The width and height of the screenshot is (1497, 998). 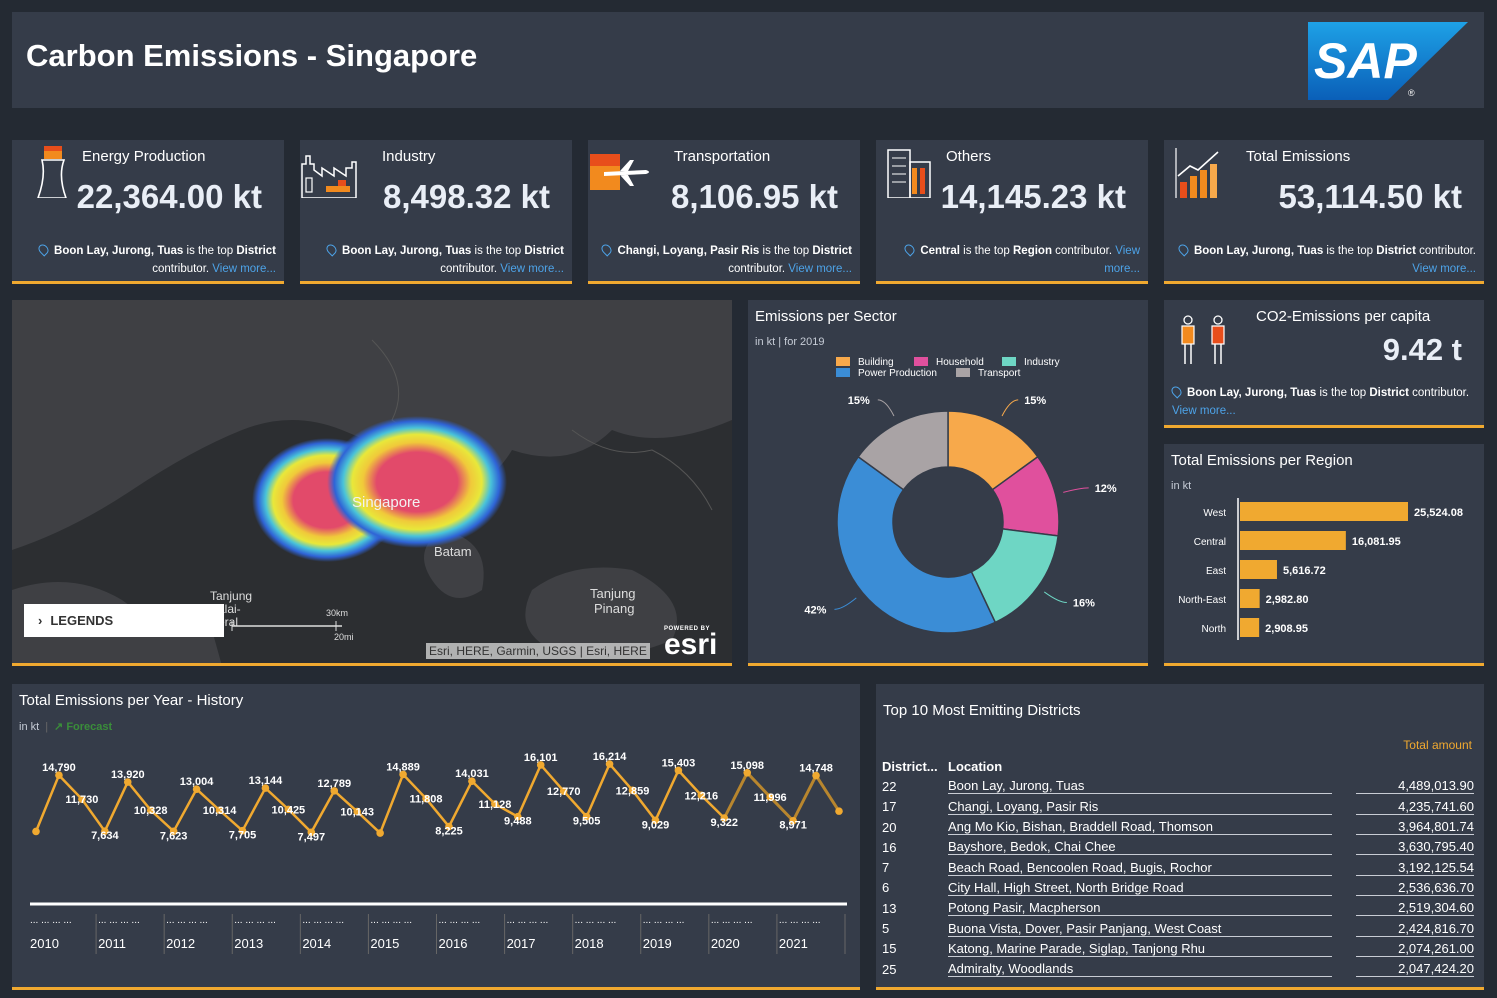 I want to click on amount-cell: 2,519,304.60, so click(x=1415, y=908).